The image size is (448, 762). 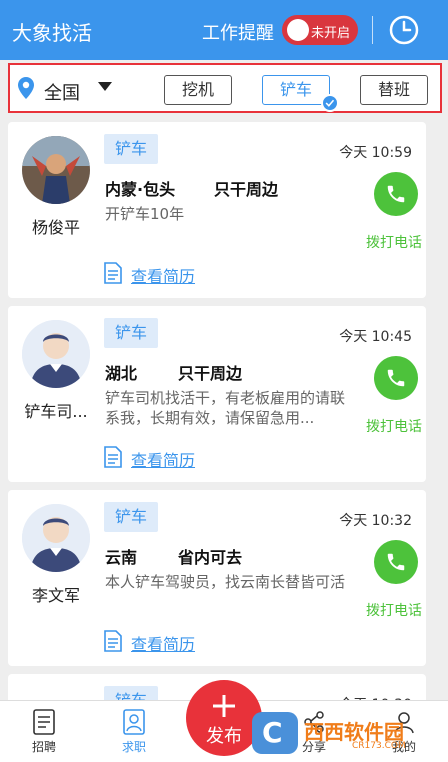 I want to click on location: 湖北, so click(x=121, y=373).